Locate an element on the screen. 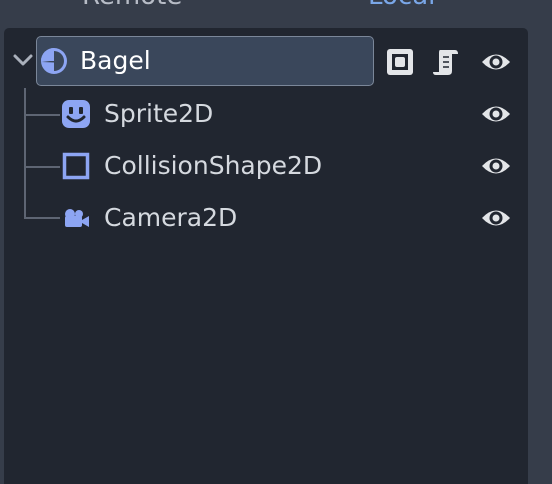 This screenshot has height=484, width=552. camera2d-icon is located at coordinates (77, 218).